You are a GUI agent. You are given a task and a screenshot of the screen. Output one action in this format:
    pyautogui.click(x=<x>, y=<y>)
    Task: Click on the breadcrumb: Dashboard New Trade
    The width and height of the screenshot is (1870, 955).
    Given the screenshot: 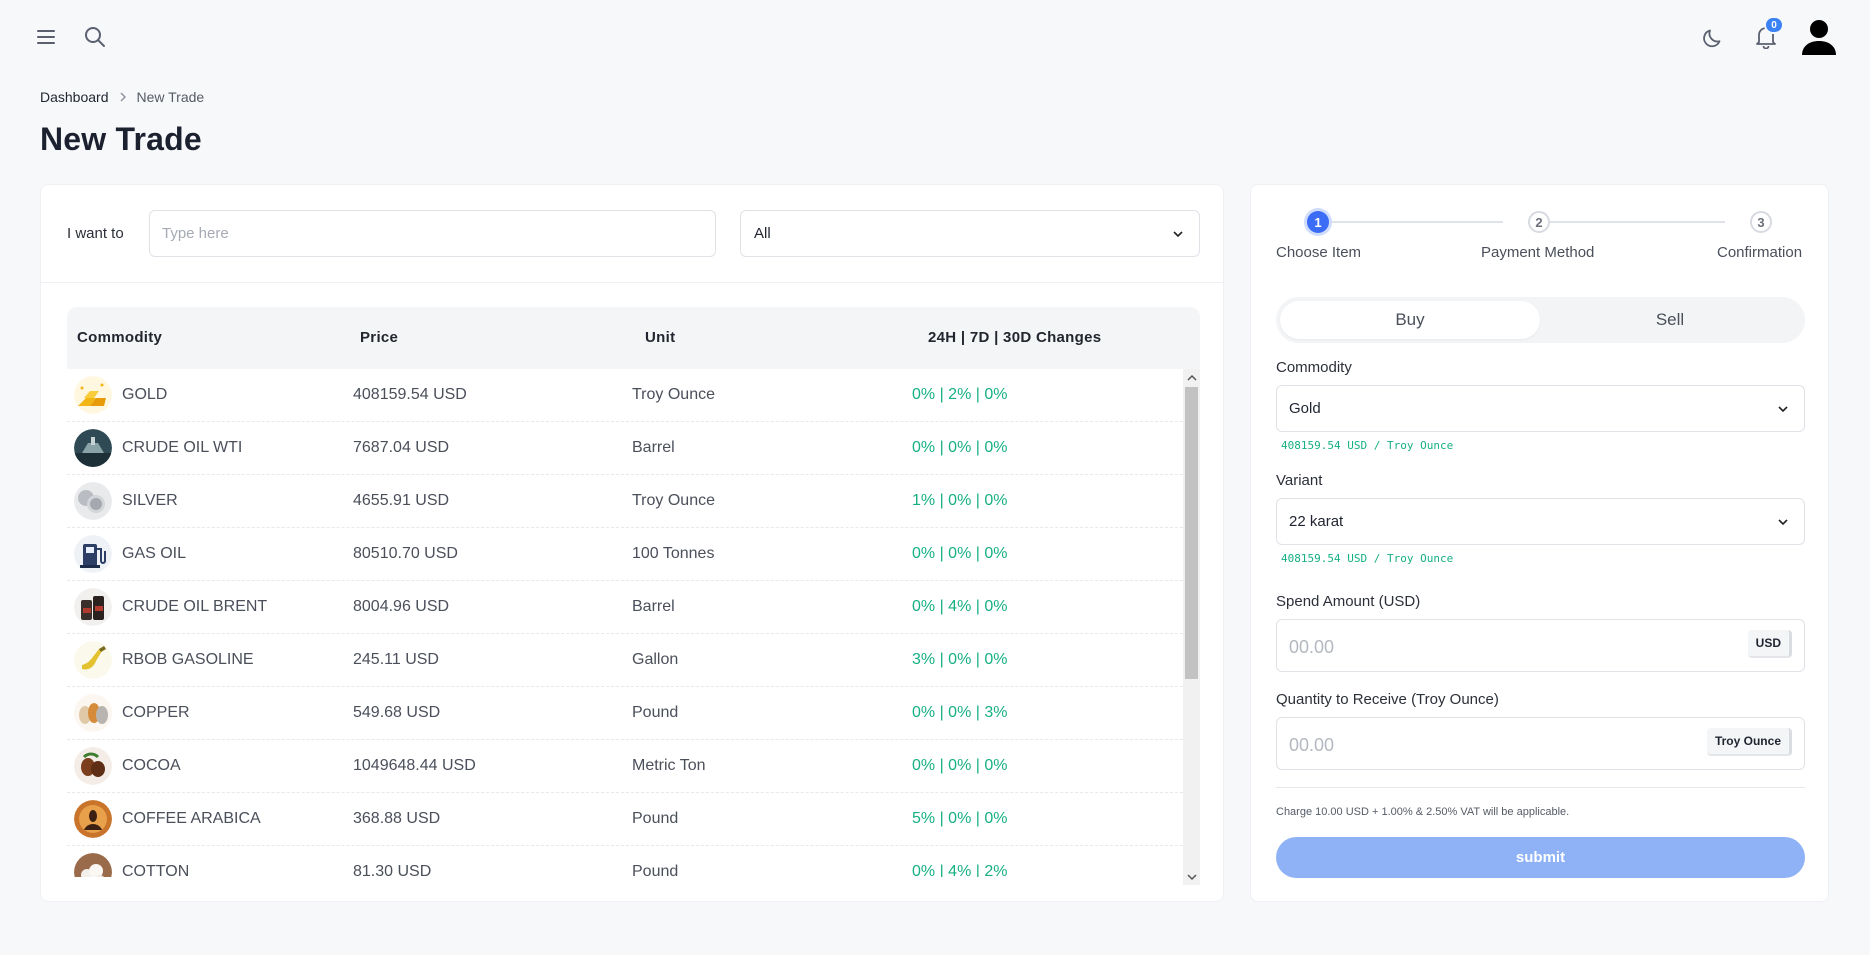 What is the action you would take?
    pyautogui.click(x=122, y=97)
    